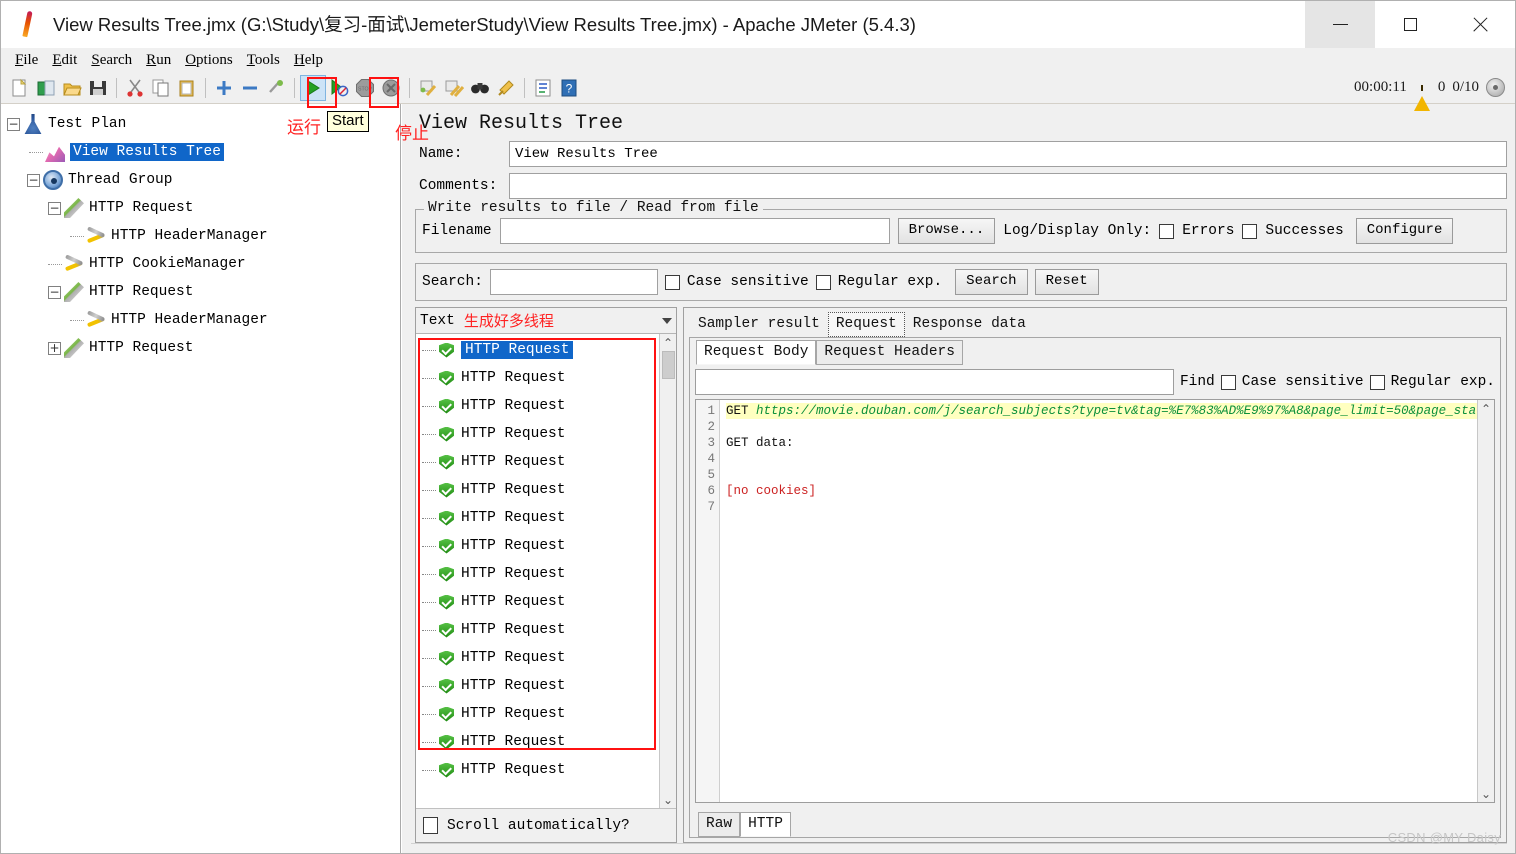 The height and width of the screenshot is (854, 1516). Describe the element at coordinates (756, 352) in the screenshot. I see `tab-request-body: Request Body` at that location.